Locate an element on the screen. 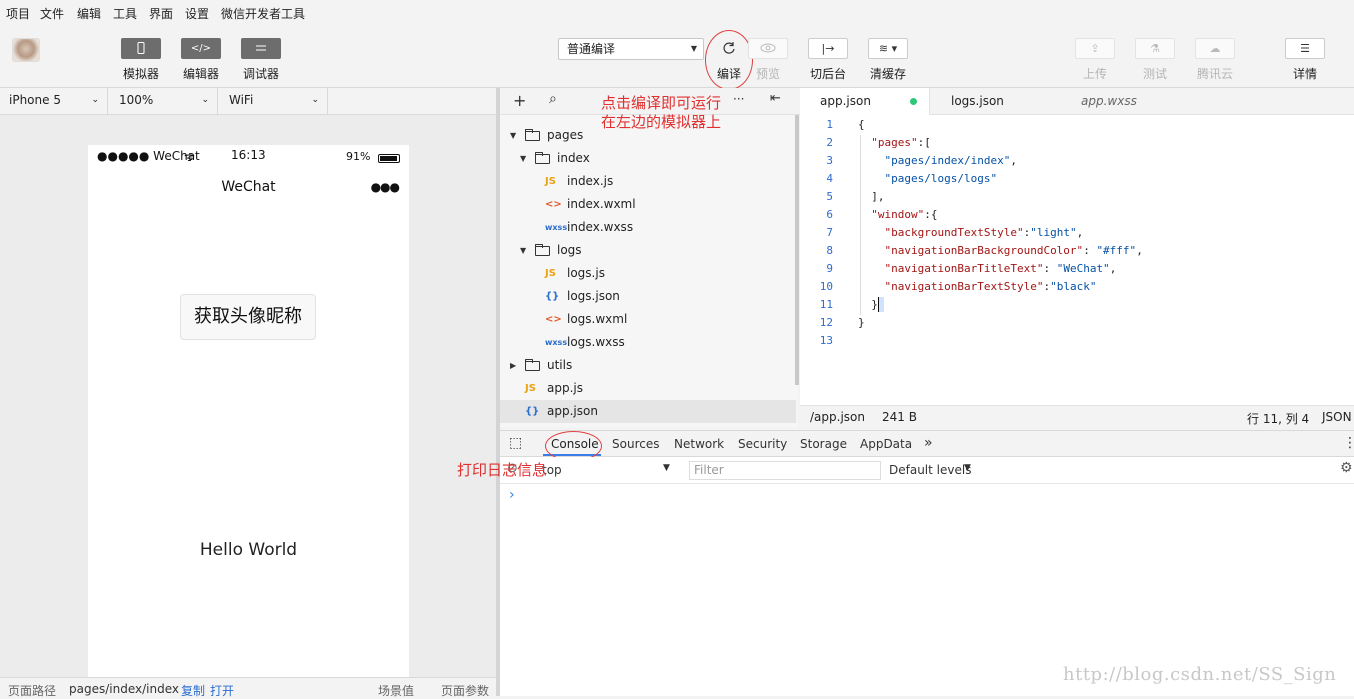 The width and height of the screenshot is (1354, 699). console-filter-input: Filter is located at coordinates (785, 470).